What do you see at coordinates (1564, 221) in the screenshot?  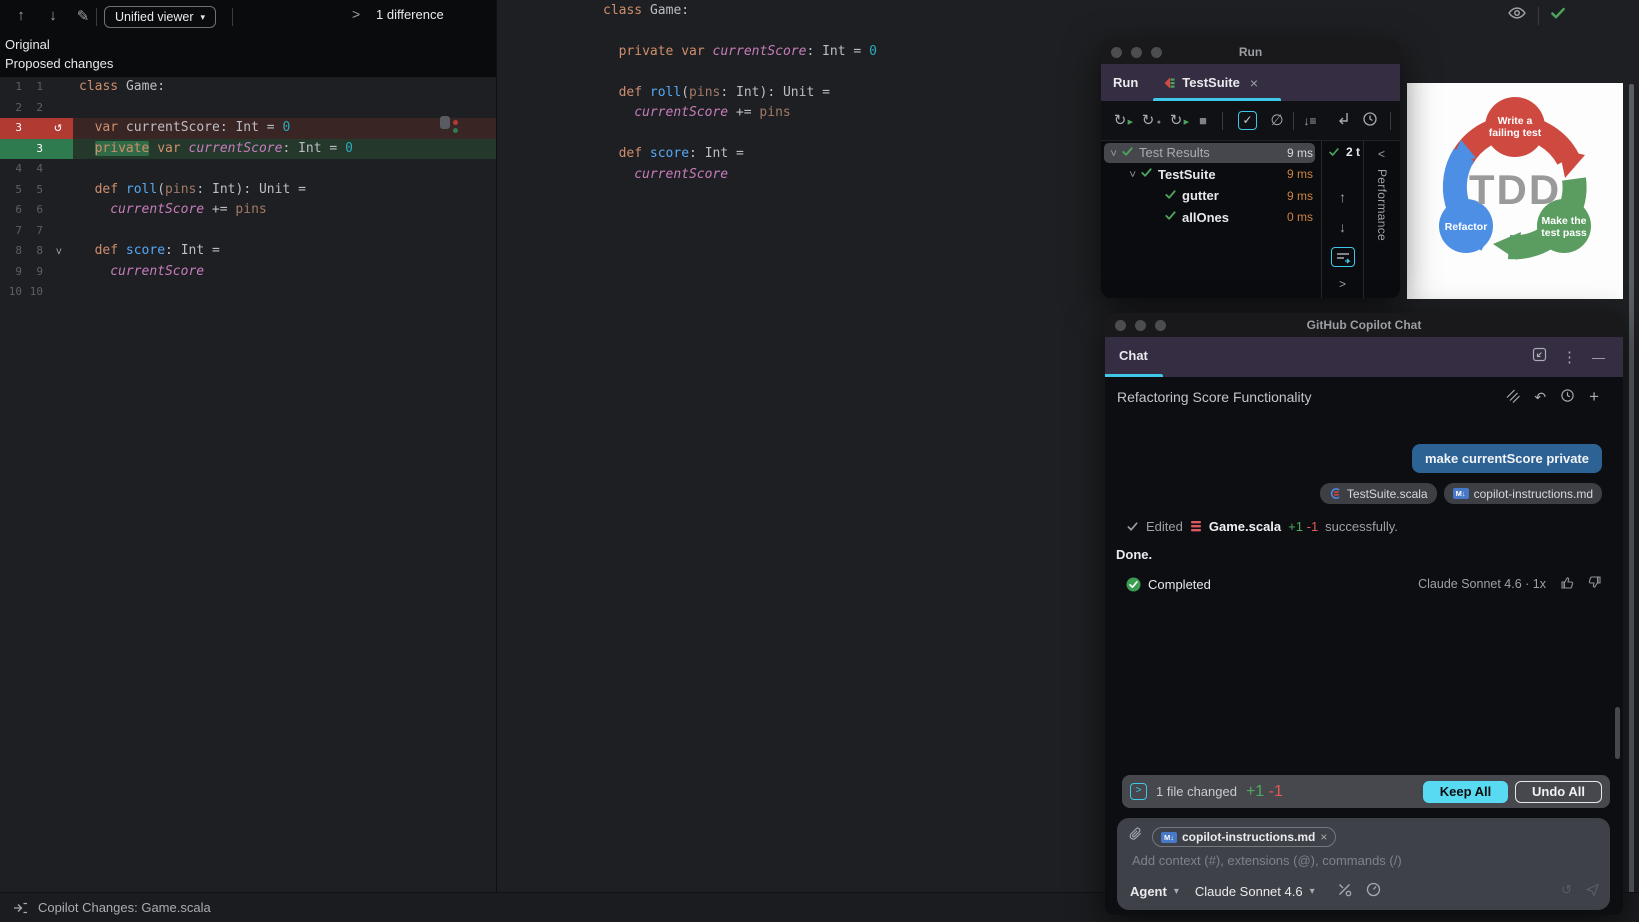 I see `tdd-step2-line1: Make the` at bounding box center [1564, 221].